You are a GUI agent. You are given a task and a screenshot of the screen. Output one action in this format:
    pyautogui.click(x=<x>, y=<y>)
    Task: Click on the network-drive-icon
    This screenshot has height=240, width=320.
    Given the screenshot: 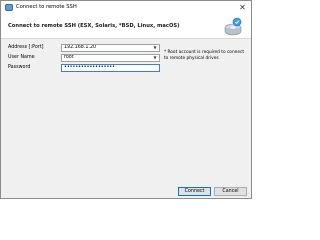 What is the action you would take?
    pyautogui.click(x=233, y=26)
    